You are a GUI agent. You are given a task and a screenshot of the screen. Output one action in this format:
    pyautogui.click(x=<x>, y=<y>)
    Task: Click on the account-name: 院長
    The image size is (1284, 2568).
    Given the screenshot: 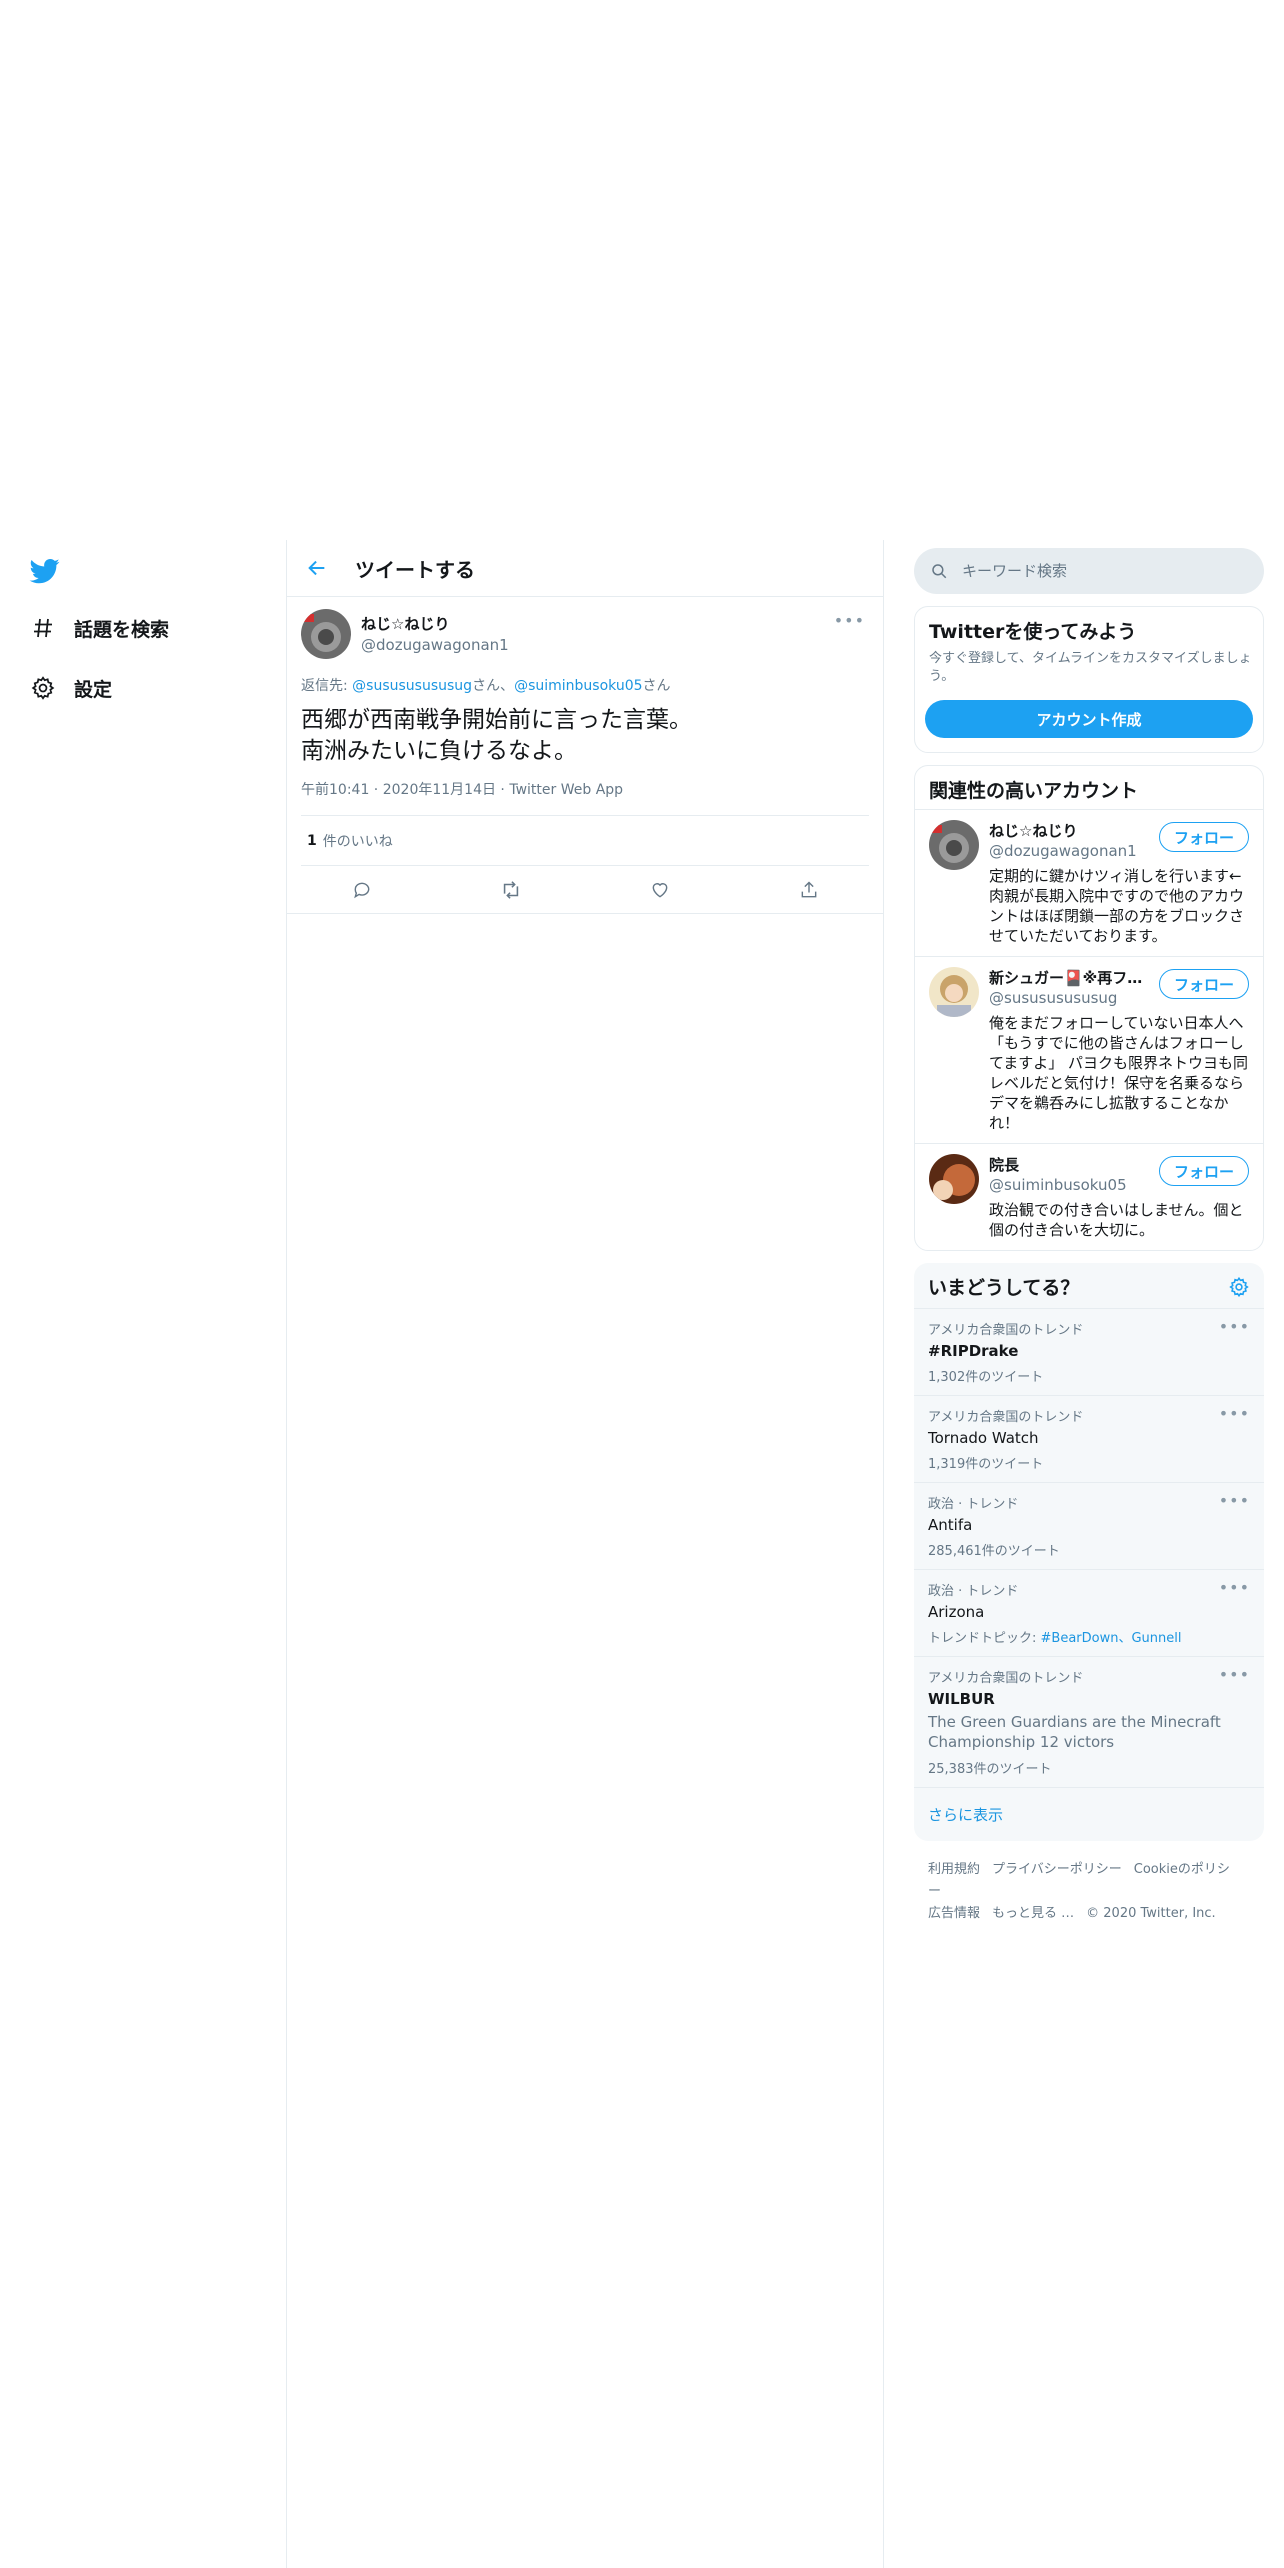 What is the action you would take?
    pyautogui.click(x=1004, y=1165)
    